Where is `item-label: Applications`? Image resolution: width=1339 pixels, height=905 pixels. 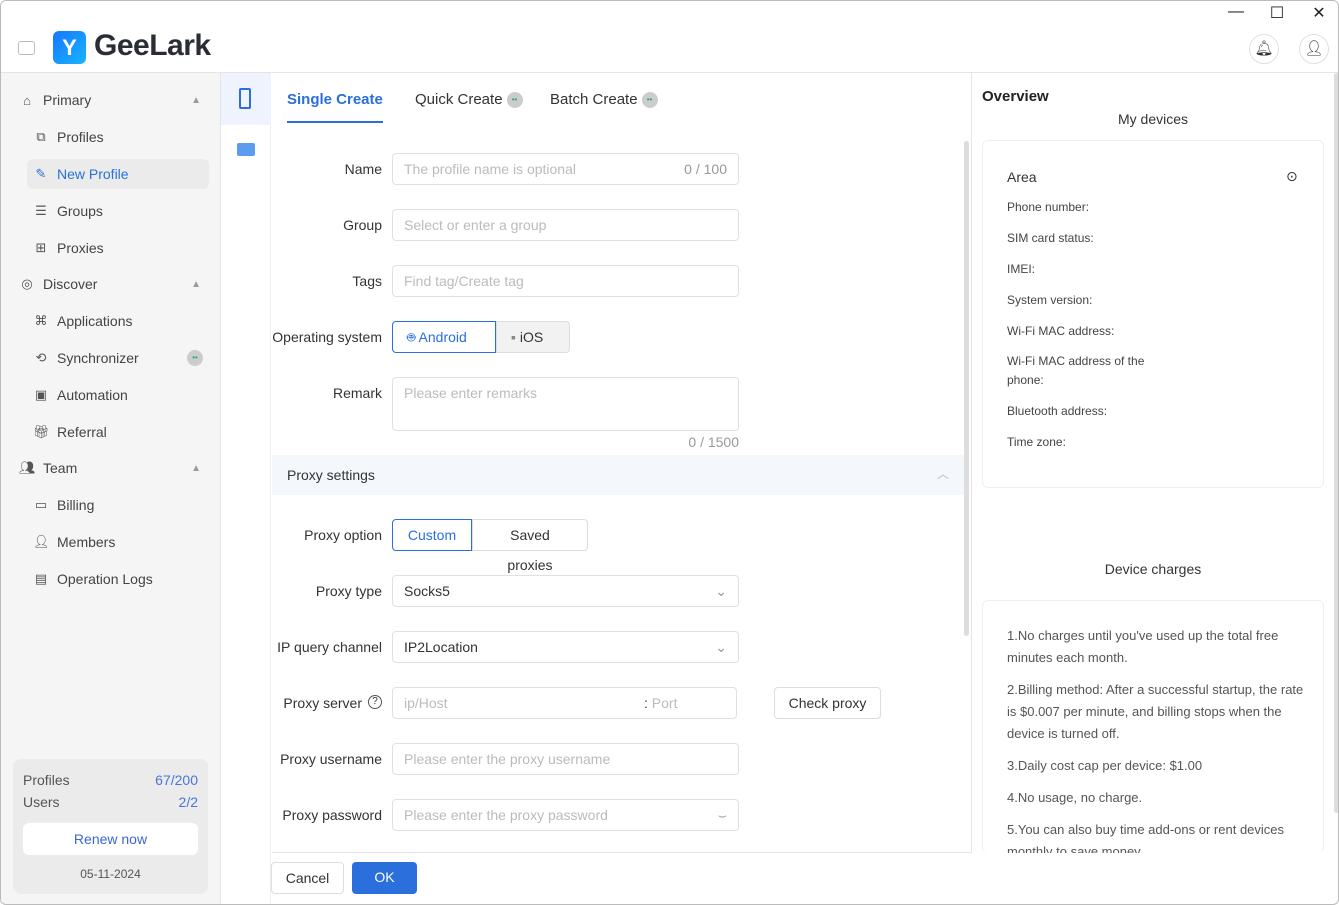 item-label: Applications is located at coordinates (95, 321).